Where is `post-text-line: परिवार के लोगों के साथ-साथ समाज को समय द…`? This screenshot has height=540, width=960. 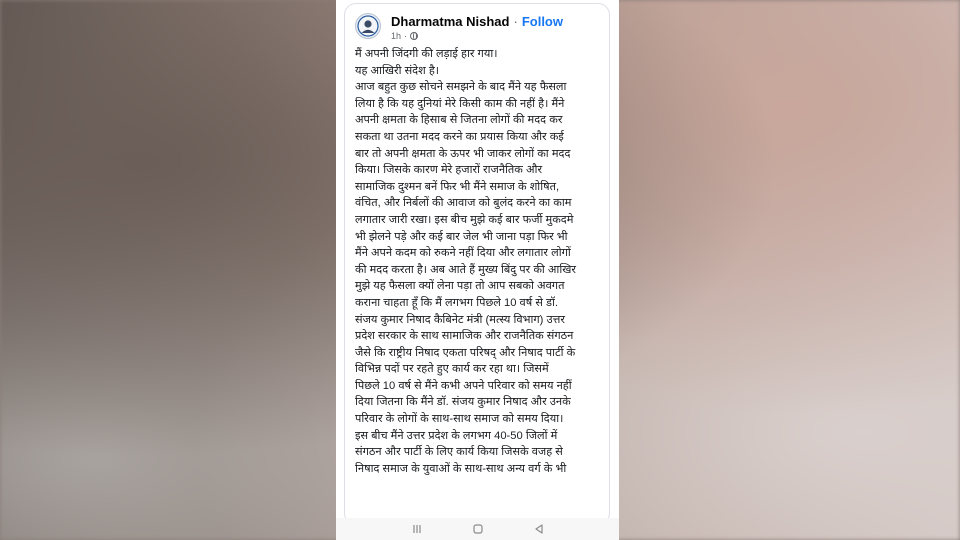
post-text-line: परिवार के लोगों के साथ-साथ समाज को समय द… is located at coordinates (459, 419).